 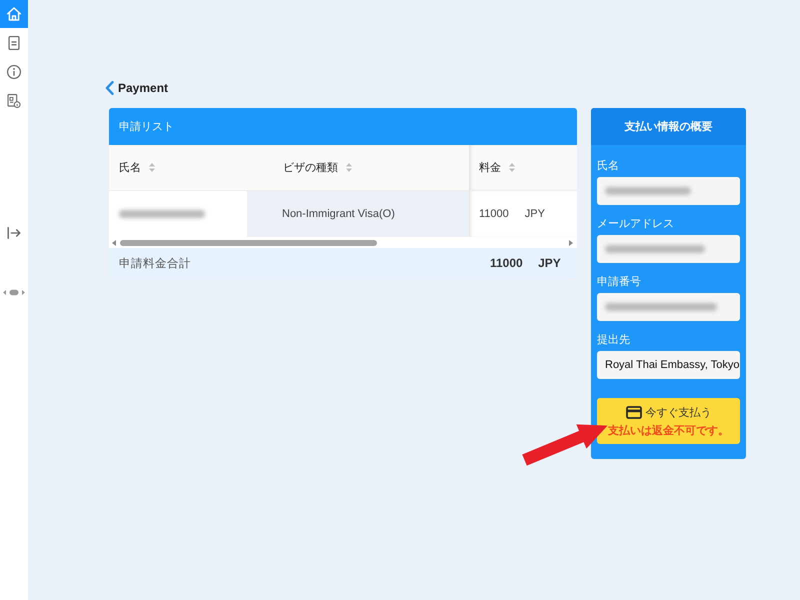 I want to click on document-icon, so click(x=14, y=43).